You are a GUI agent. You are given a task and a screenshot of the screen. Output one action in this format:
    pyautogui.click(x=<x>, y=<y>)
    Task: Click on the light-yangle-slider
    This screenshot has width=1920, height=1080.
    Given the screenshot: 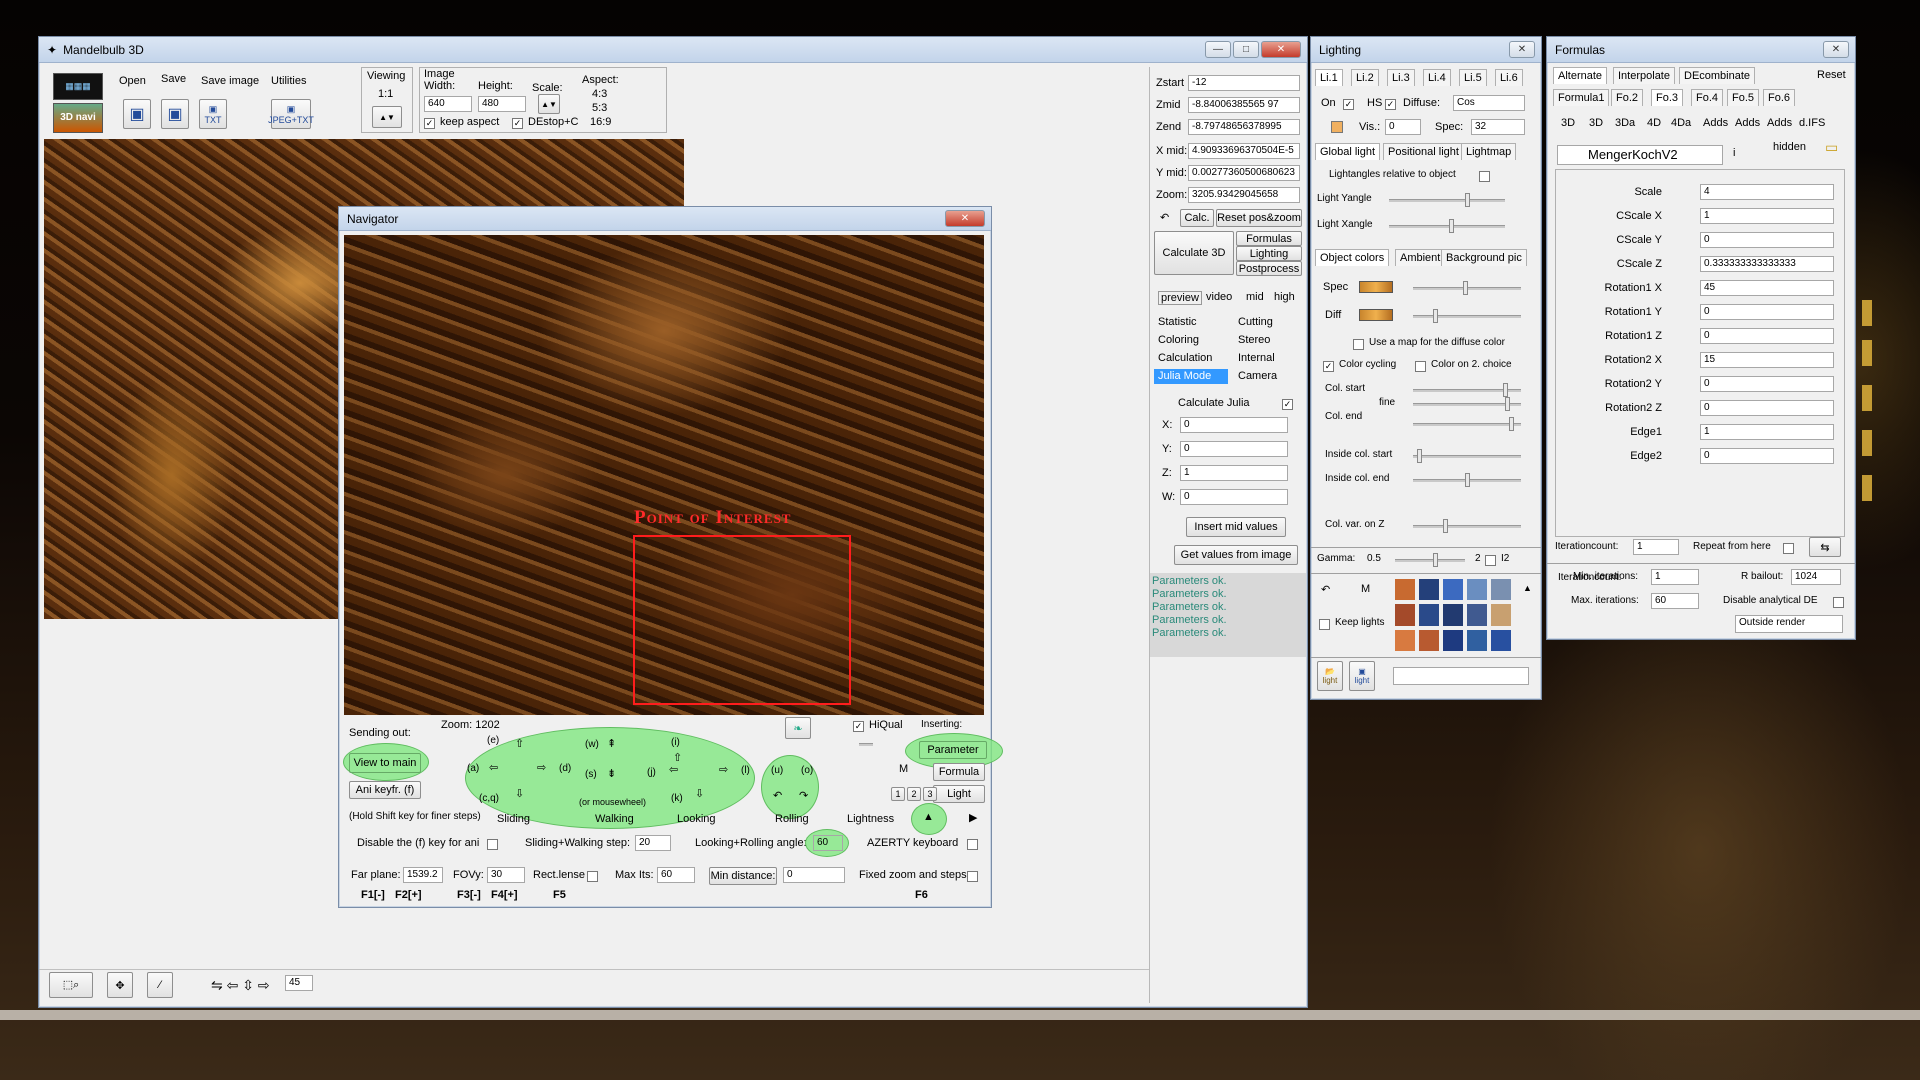 What is the action you would take?
    pyautogui.click(x=1447, y=200)
    